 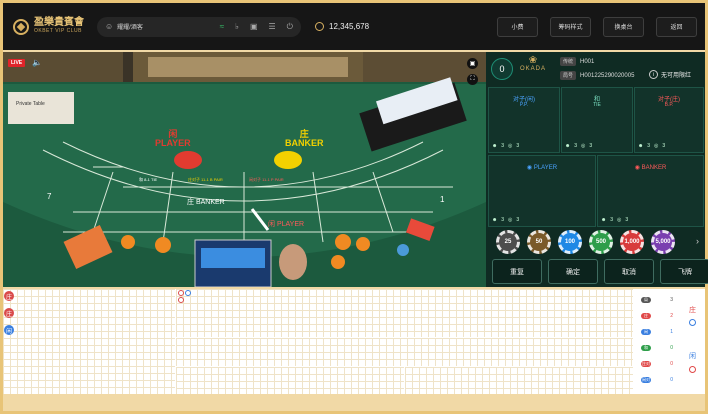 What do you see at coordinates (568, 75) in the screenshot?
I see `shoe-tag: 局号` at bounding box center [568, 75].